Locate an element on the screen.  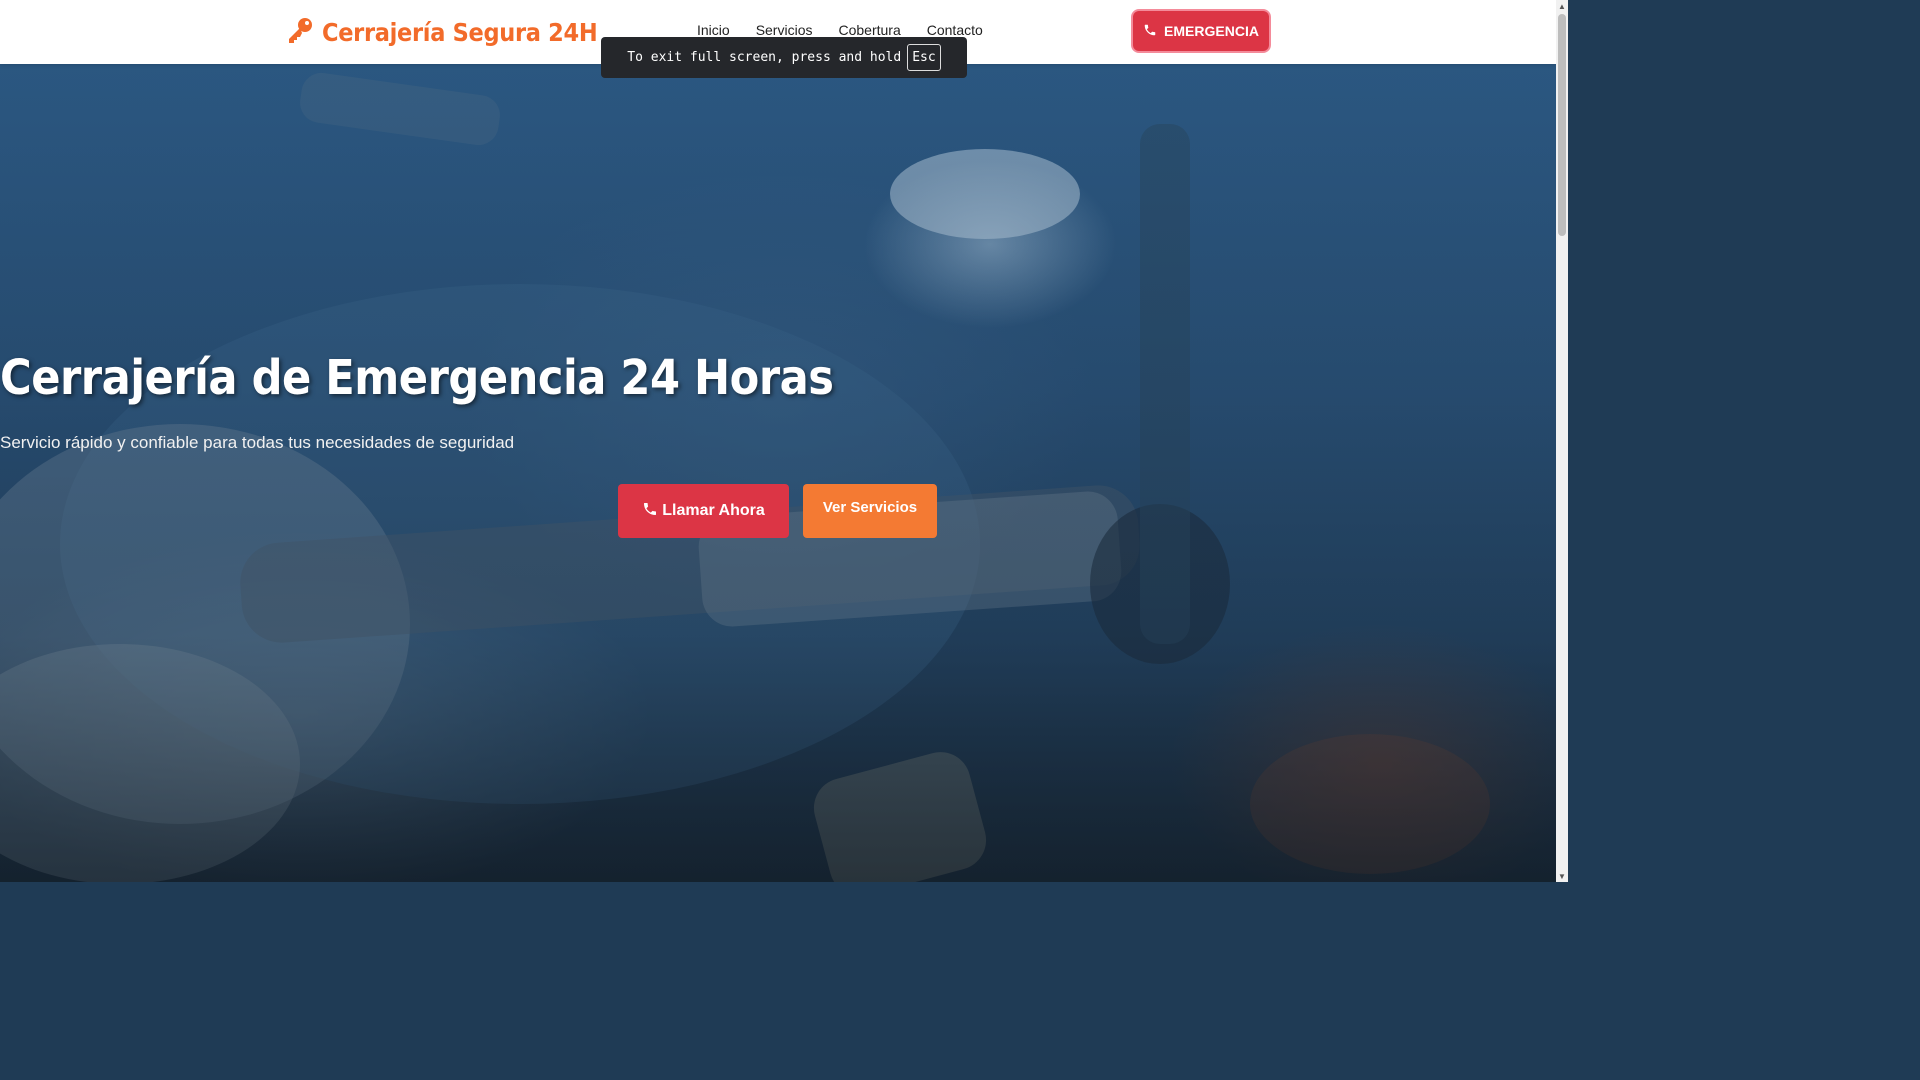
scroll-down-arrow-icon: ▼ is located at coordinates (1562, 876).